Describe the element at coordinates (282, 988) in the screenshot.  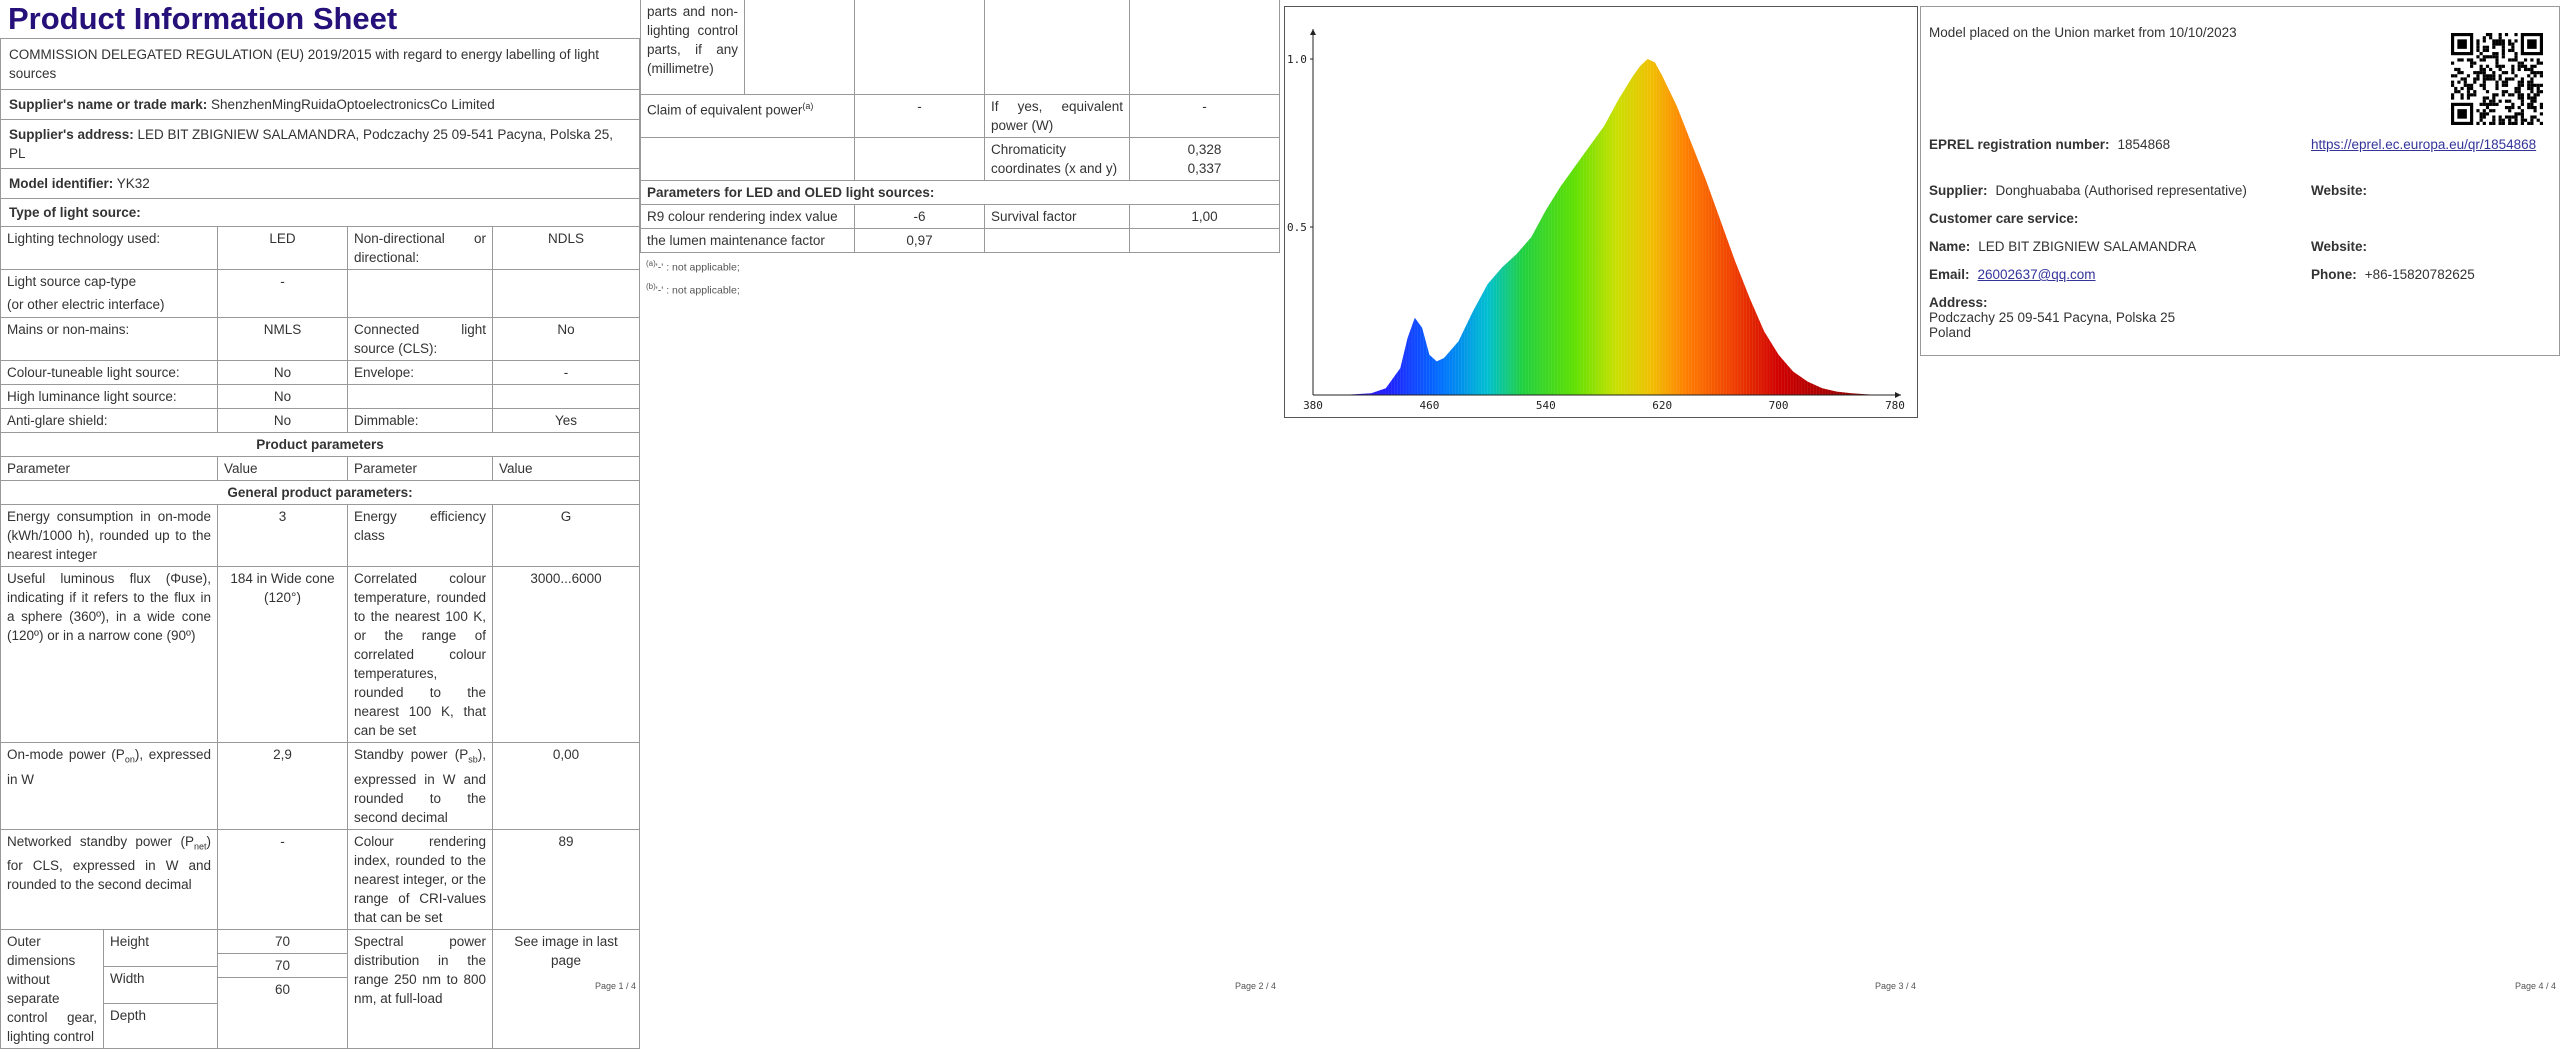
I see `dim-values-cell: 70 70 60` at that location.